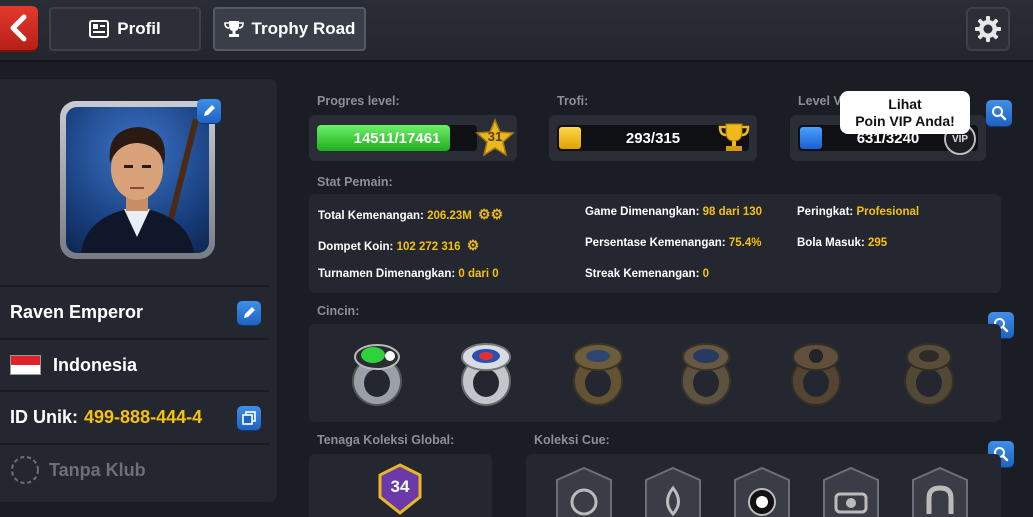 This screenshot has height=517, width=1033. What do you see at coordinates (647, 274) in the screenshot?
I see `stat-win-streak: Streak Kemenangan: 0` at bounding box center [647, 274].